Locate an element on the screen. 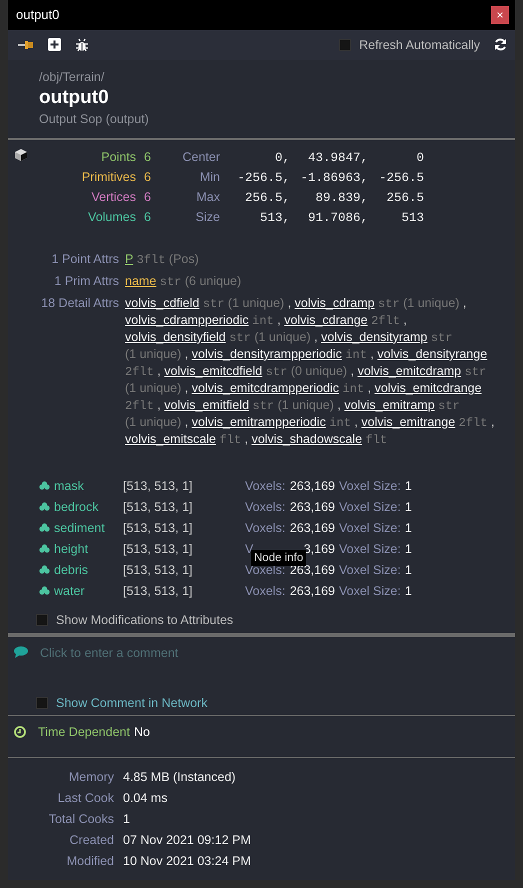 Image resolution: width=523 pixels, height=888 pixels. count-label: Points is located at coordinates (118, 157).